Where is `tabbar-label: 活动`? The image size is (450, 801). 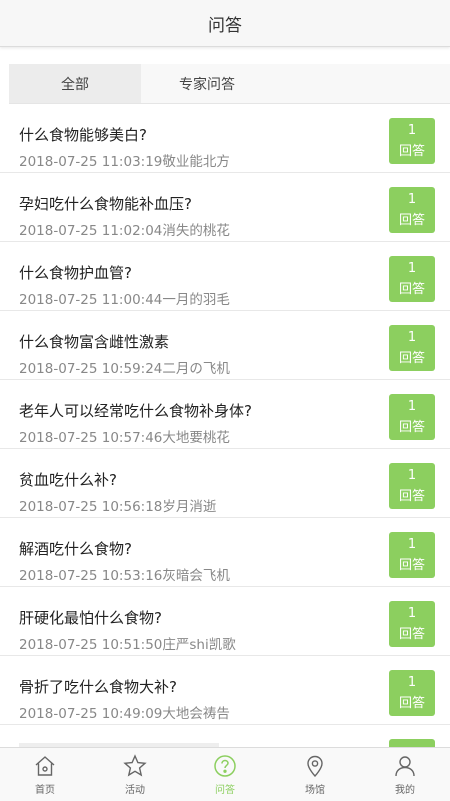
tabbar-label: 活动 is located at coordinates (135, 790).